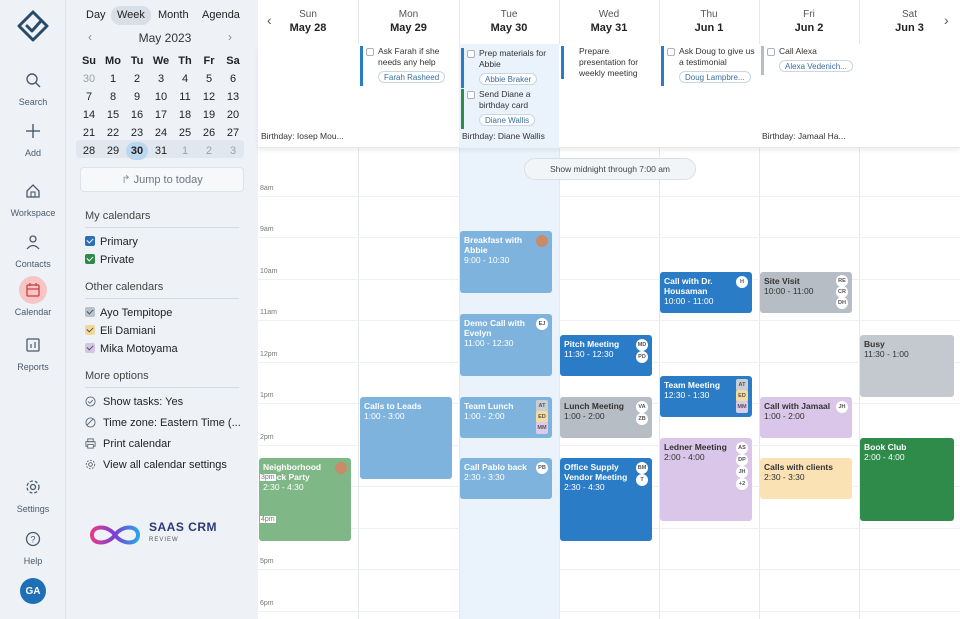 The height and width of the screenshot is (619, 960). What do you see at coordinates (109, 260) in the screenshot?
I see `calendar-item-private: Private` at bounding box center [109, 260].